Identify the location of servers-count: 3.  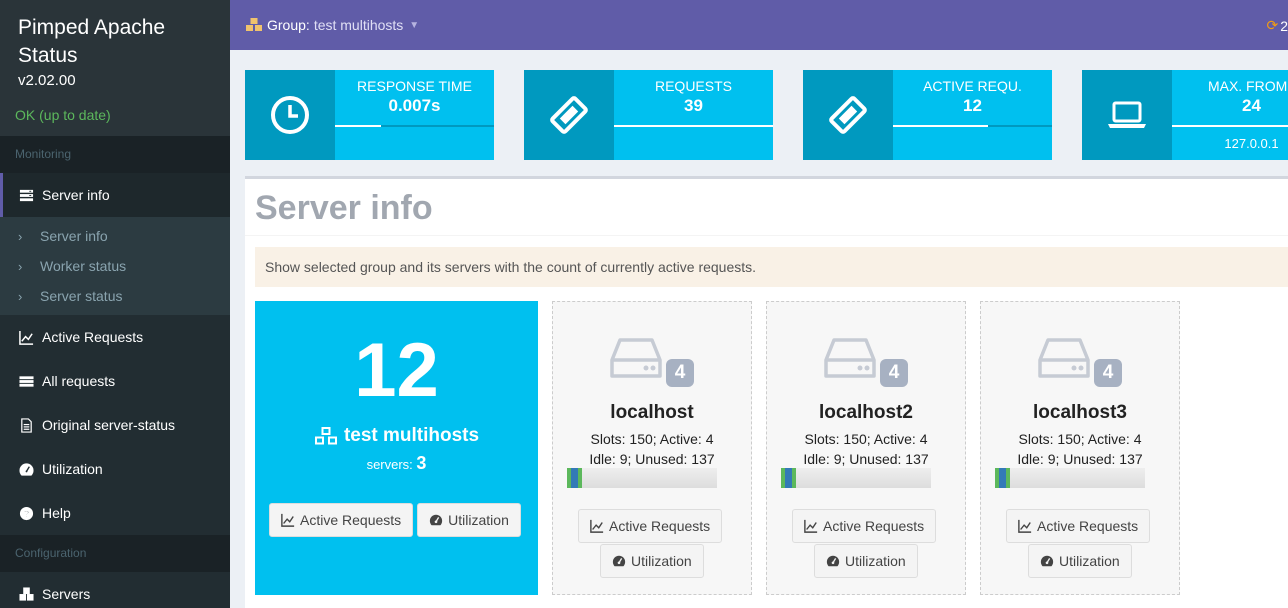
(421, 463).